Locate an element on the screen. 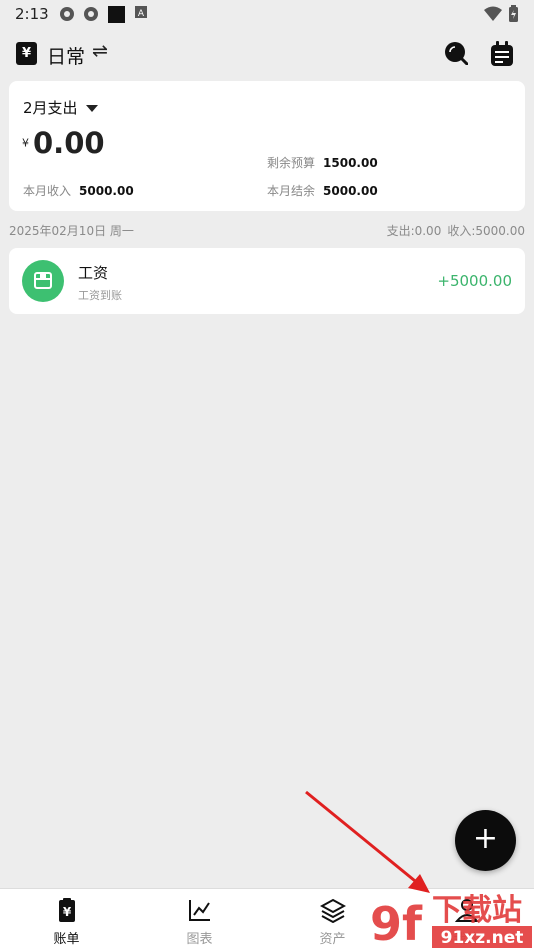 The image size is (534, 951). bill-icon: ¥ is located at coordinates (67, 910).